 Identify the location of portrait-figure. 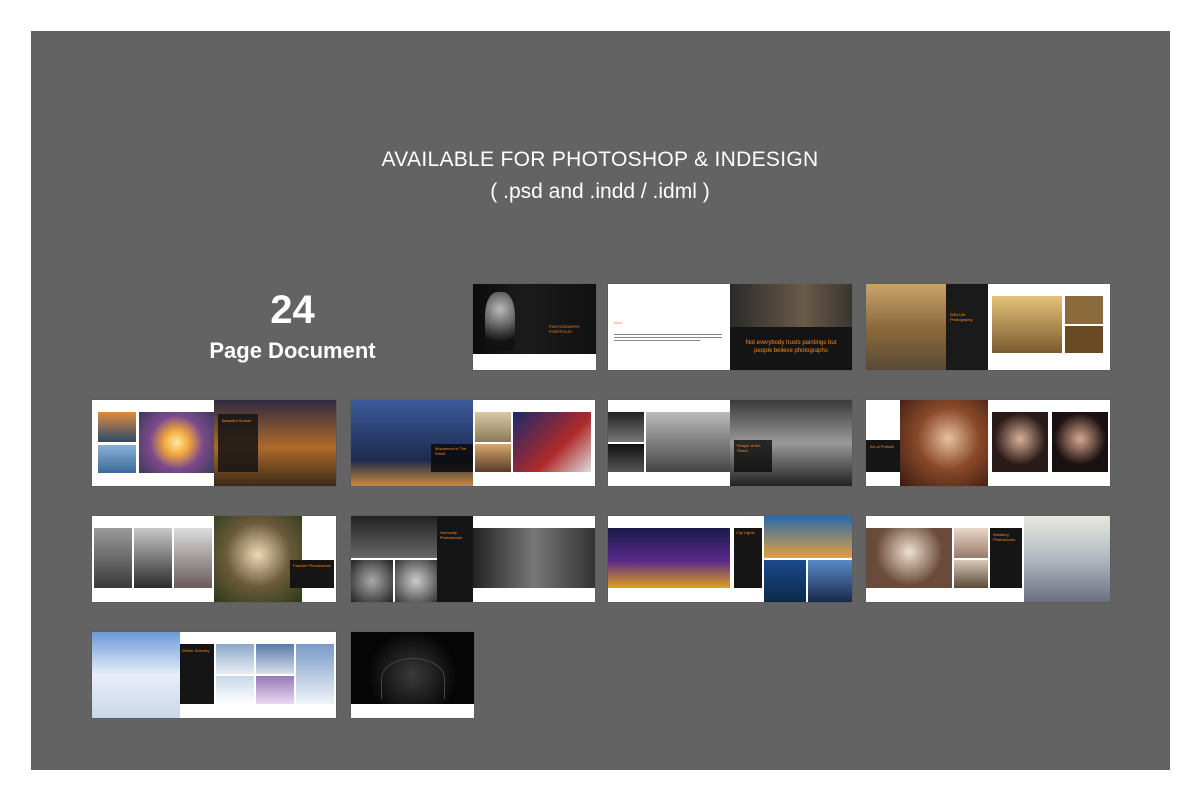
(500, 321).